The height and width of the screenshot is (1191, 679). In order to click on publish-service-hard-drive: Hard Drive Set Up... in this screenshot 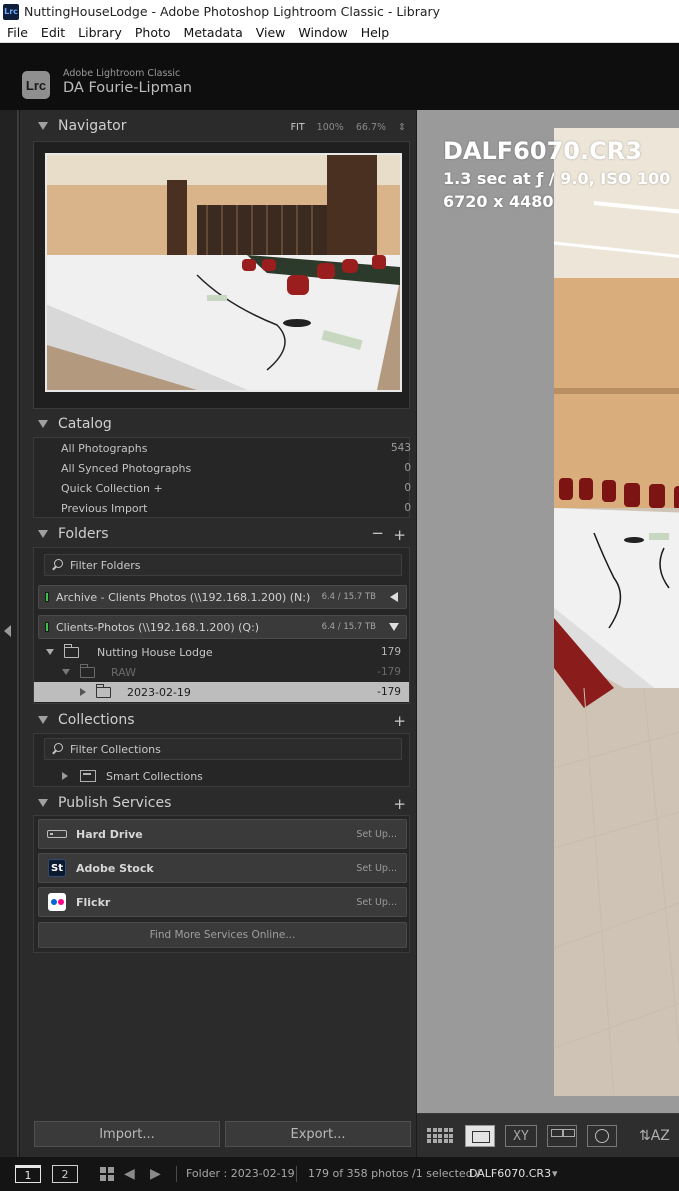, I will do `click(222, 834)`.